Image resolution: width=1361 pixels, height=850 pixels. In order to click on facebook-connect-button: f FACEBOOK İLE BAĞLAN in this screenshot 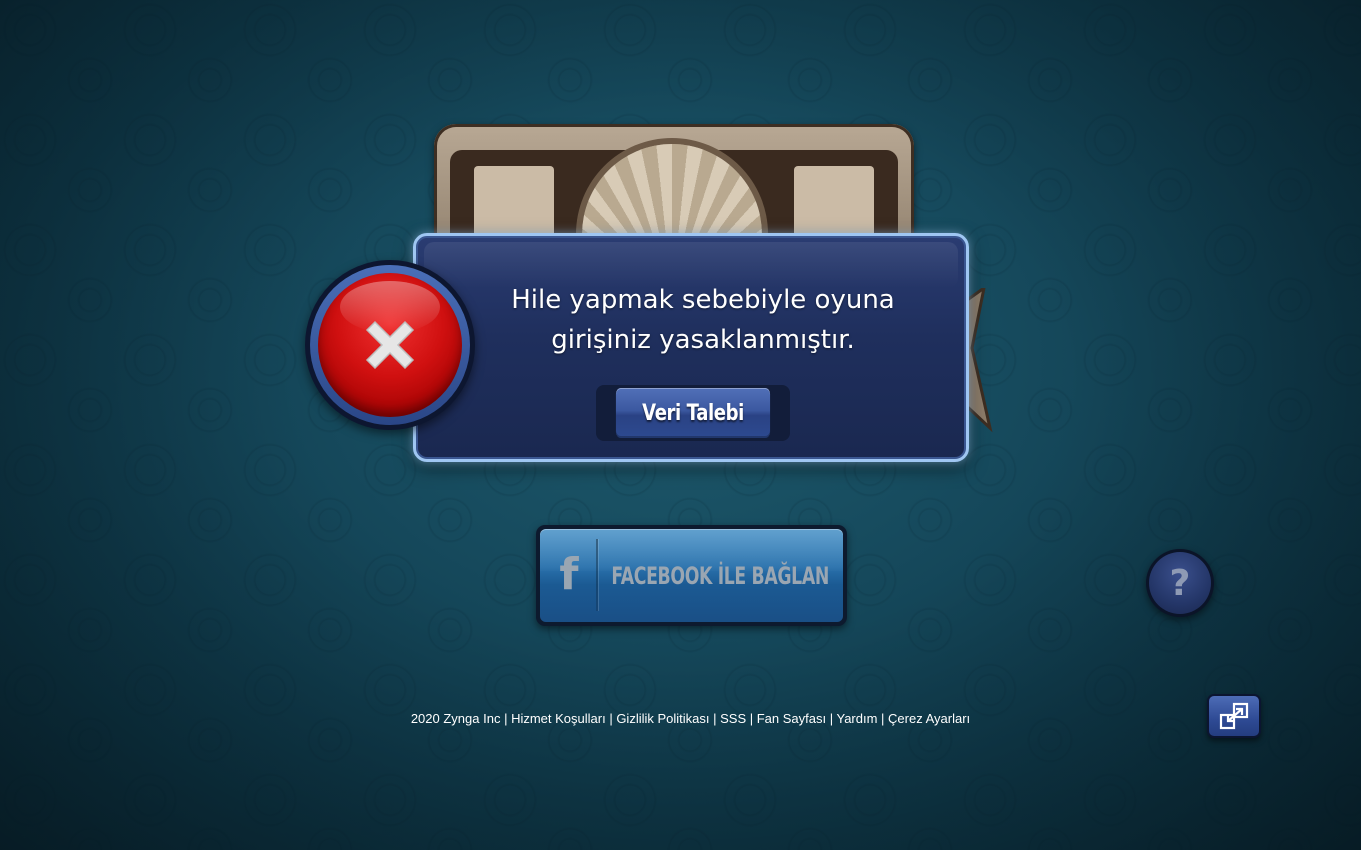, I will do `click(691, 575)`.